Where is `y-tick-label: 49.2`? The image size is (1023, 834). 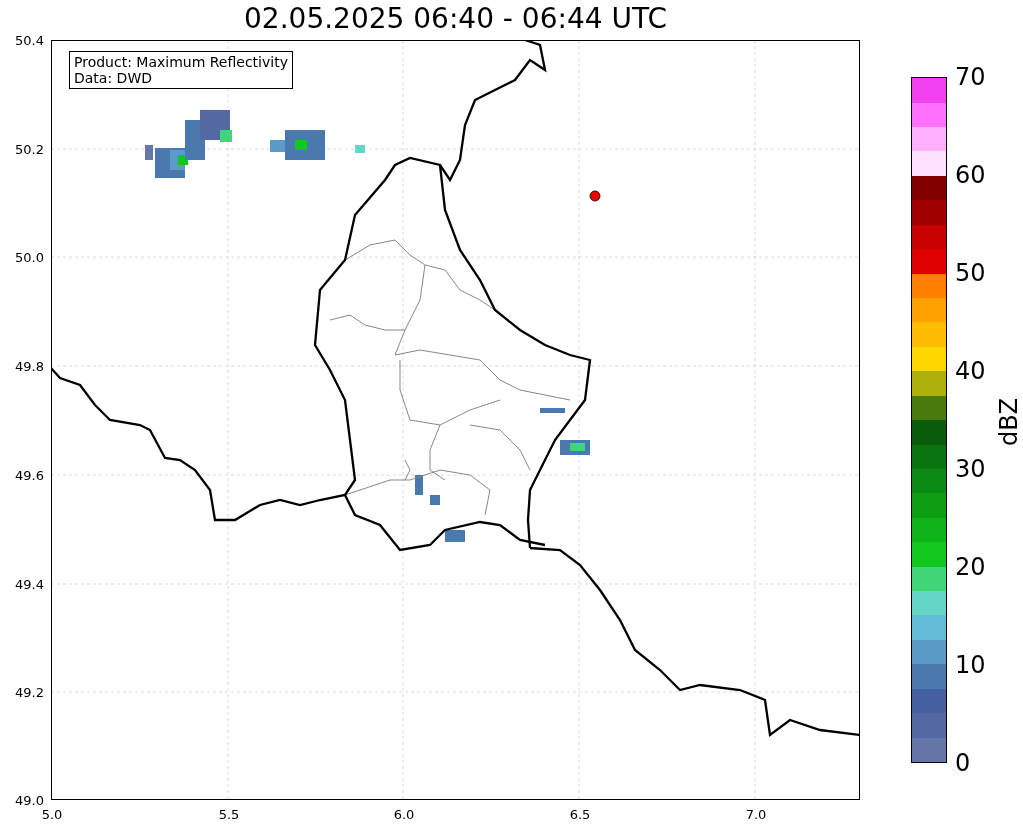 y-tick-label: 49.2 is located at coordinates (29, 693).